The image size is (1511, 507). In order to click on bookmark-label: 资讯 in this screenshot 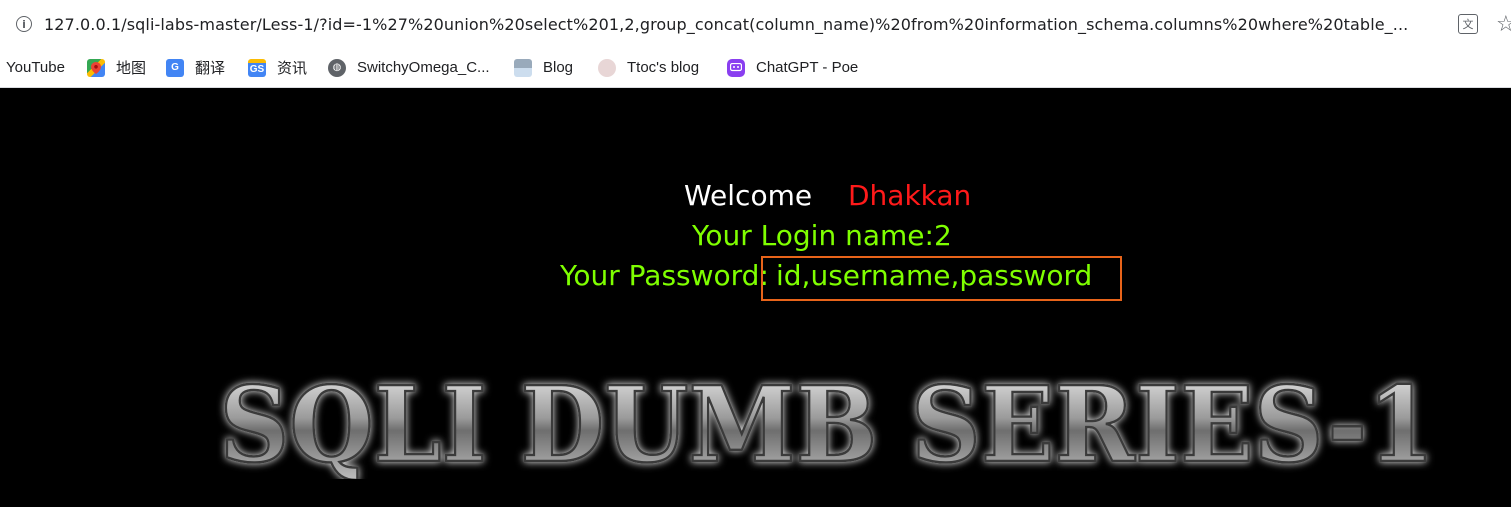, I will do `click(292, 68)`.